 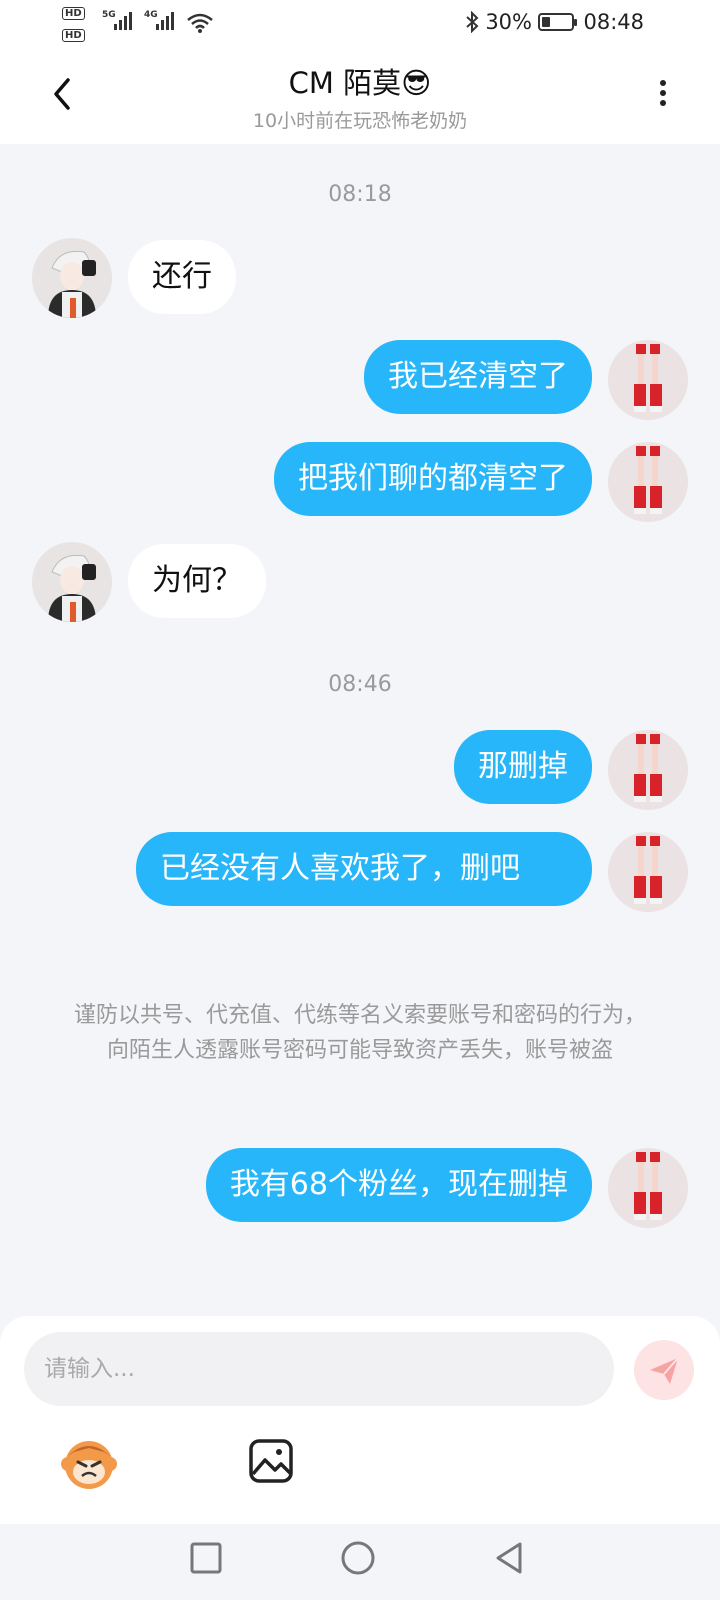 What do you see at coordinates (364, 869) in the screenshot?
I see `message-bubble-sent: 已经没有人喜欢我了，删吧` at bounding box center [364, 869].